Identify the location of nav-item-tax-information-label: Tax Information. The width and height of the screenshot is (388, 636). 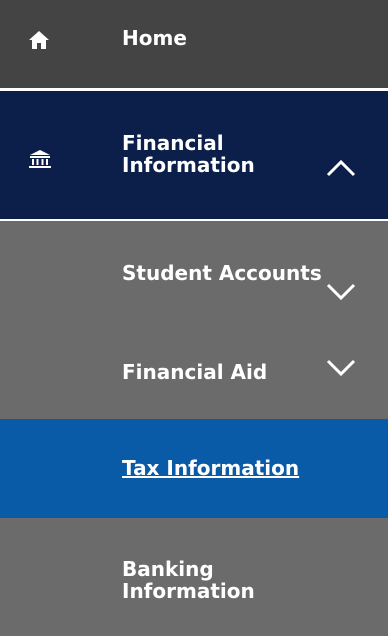
(210, 468).